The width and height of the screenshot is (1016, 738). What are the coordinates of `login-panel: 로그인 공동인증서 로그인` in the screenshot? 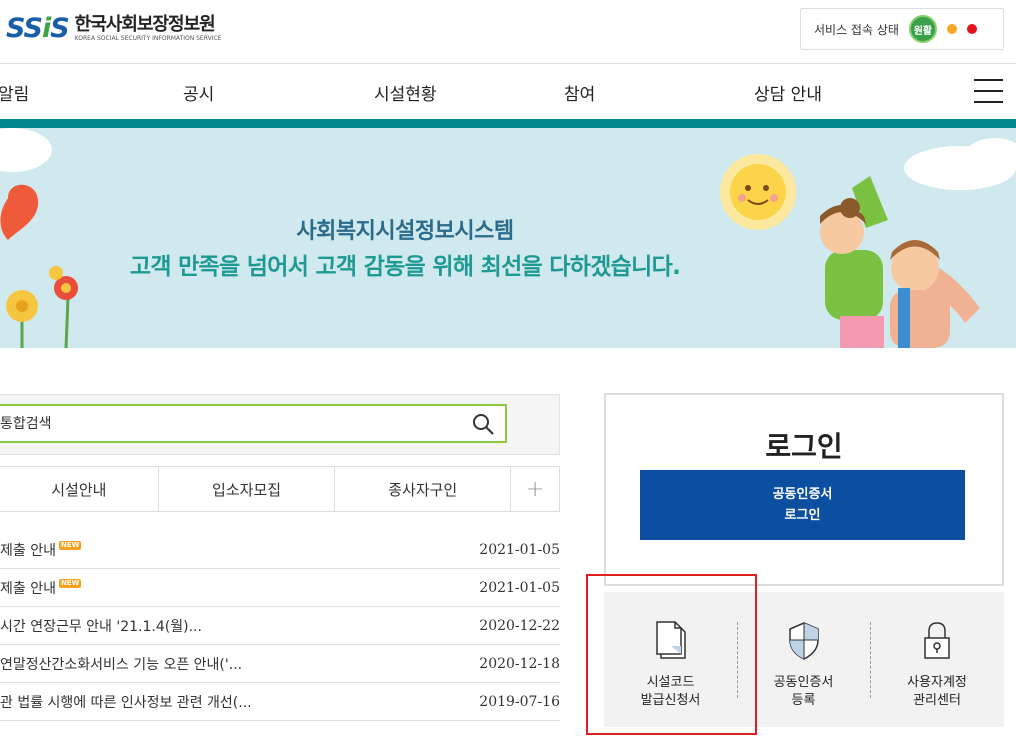 It's located at (804, 489).